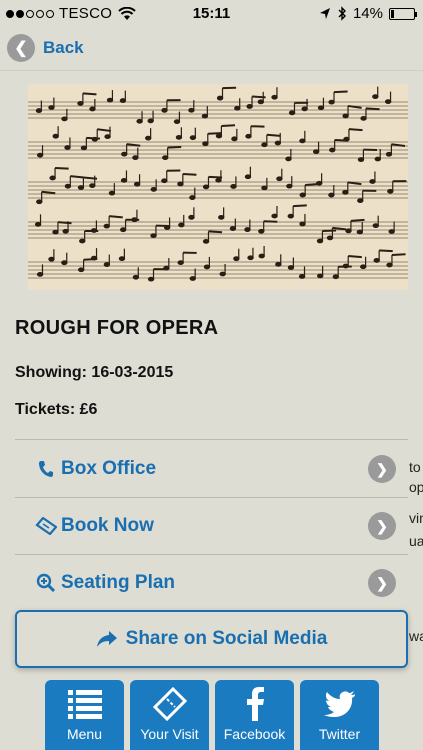 This screenshot has height=750, width=423. What do you see at coordinates (254, 734) in the screenshot?
I see `tab-label: Facebook` at bounding box center [254, 734].